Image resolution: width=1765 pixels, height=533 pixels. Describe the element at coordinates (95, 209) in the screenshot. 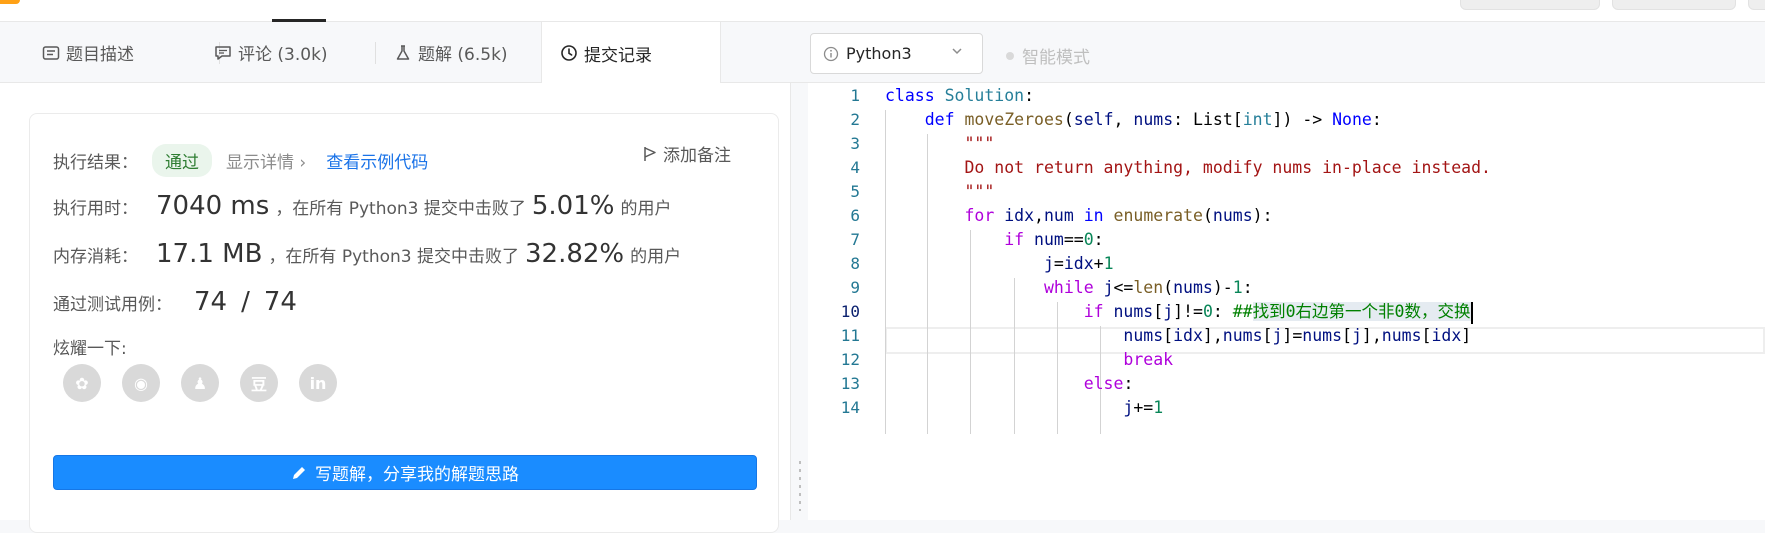

I see `runtime-label: 执行用时：` at that location.